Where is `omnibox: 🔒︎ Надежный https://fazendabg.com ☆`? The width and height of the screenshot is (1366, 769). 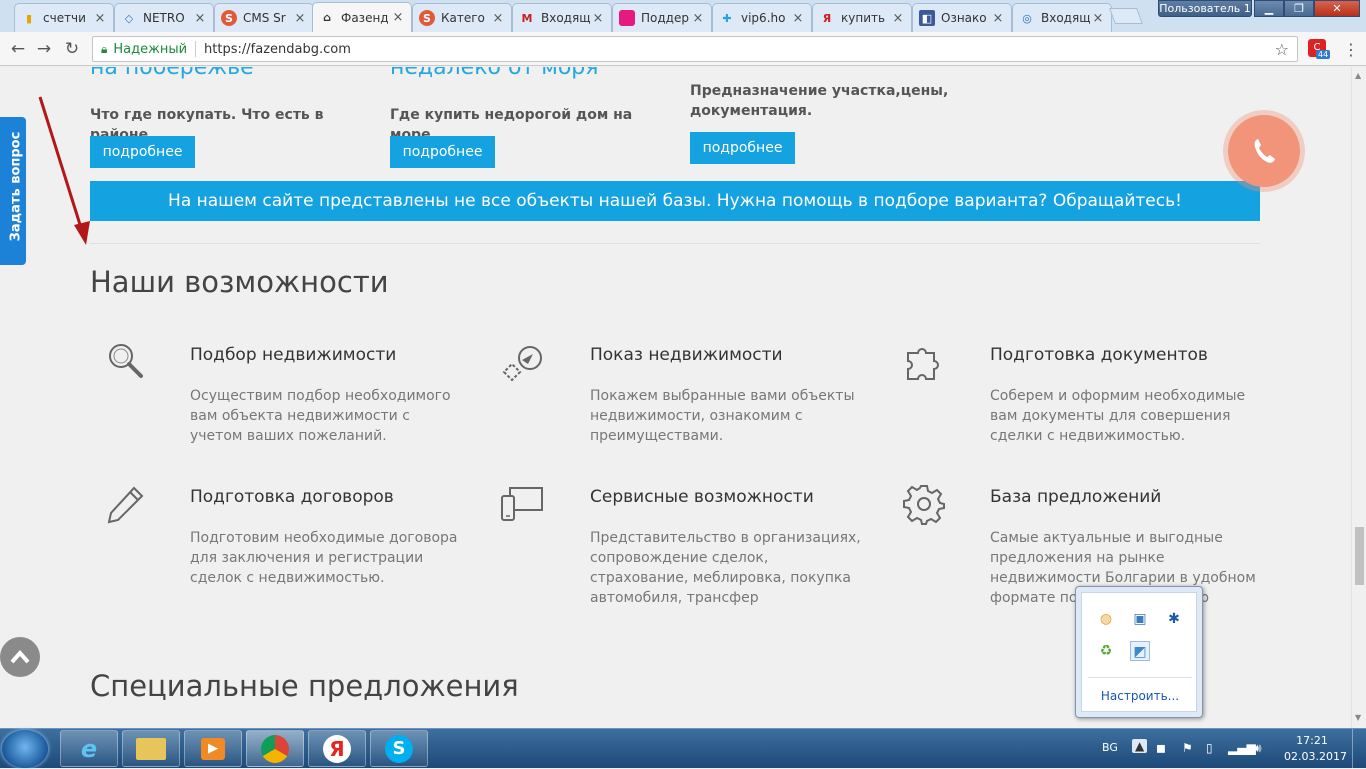
omnibox: 🔒︎ Надежный https://fazendabg.com ☆ is located at coordinates (695, 49).